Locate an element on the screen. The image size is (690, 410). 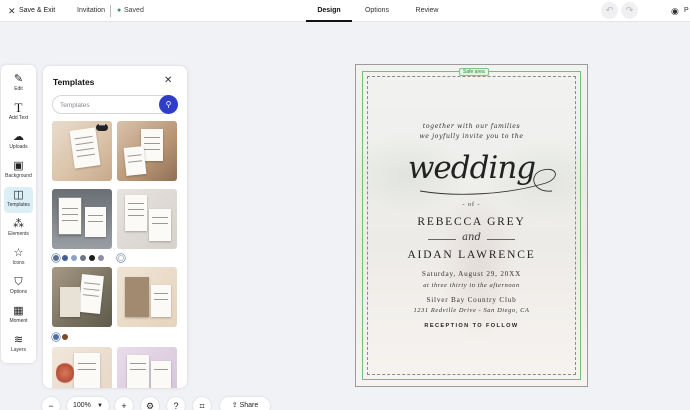
minus-icon: − is located at coordinates (51, 405).